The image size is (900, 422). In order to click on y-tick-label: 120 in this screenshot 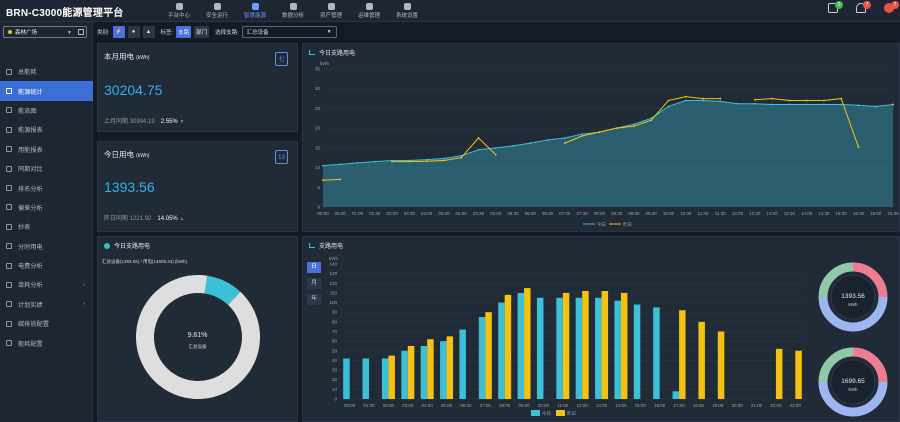, I will do `click(333, 283)`.